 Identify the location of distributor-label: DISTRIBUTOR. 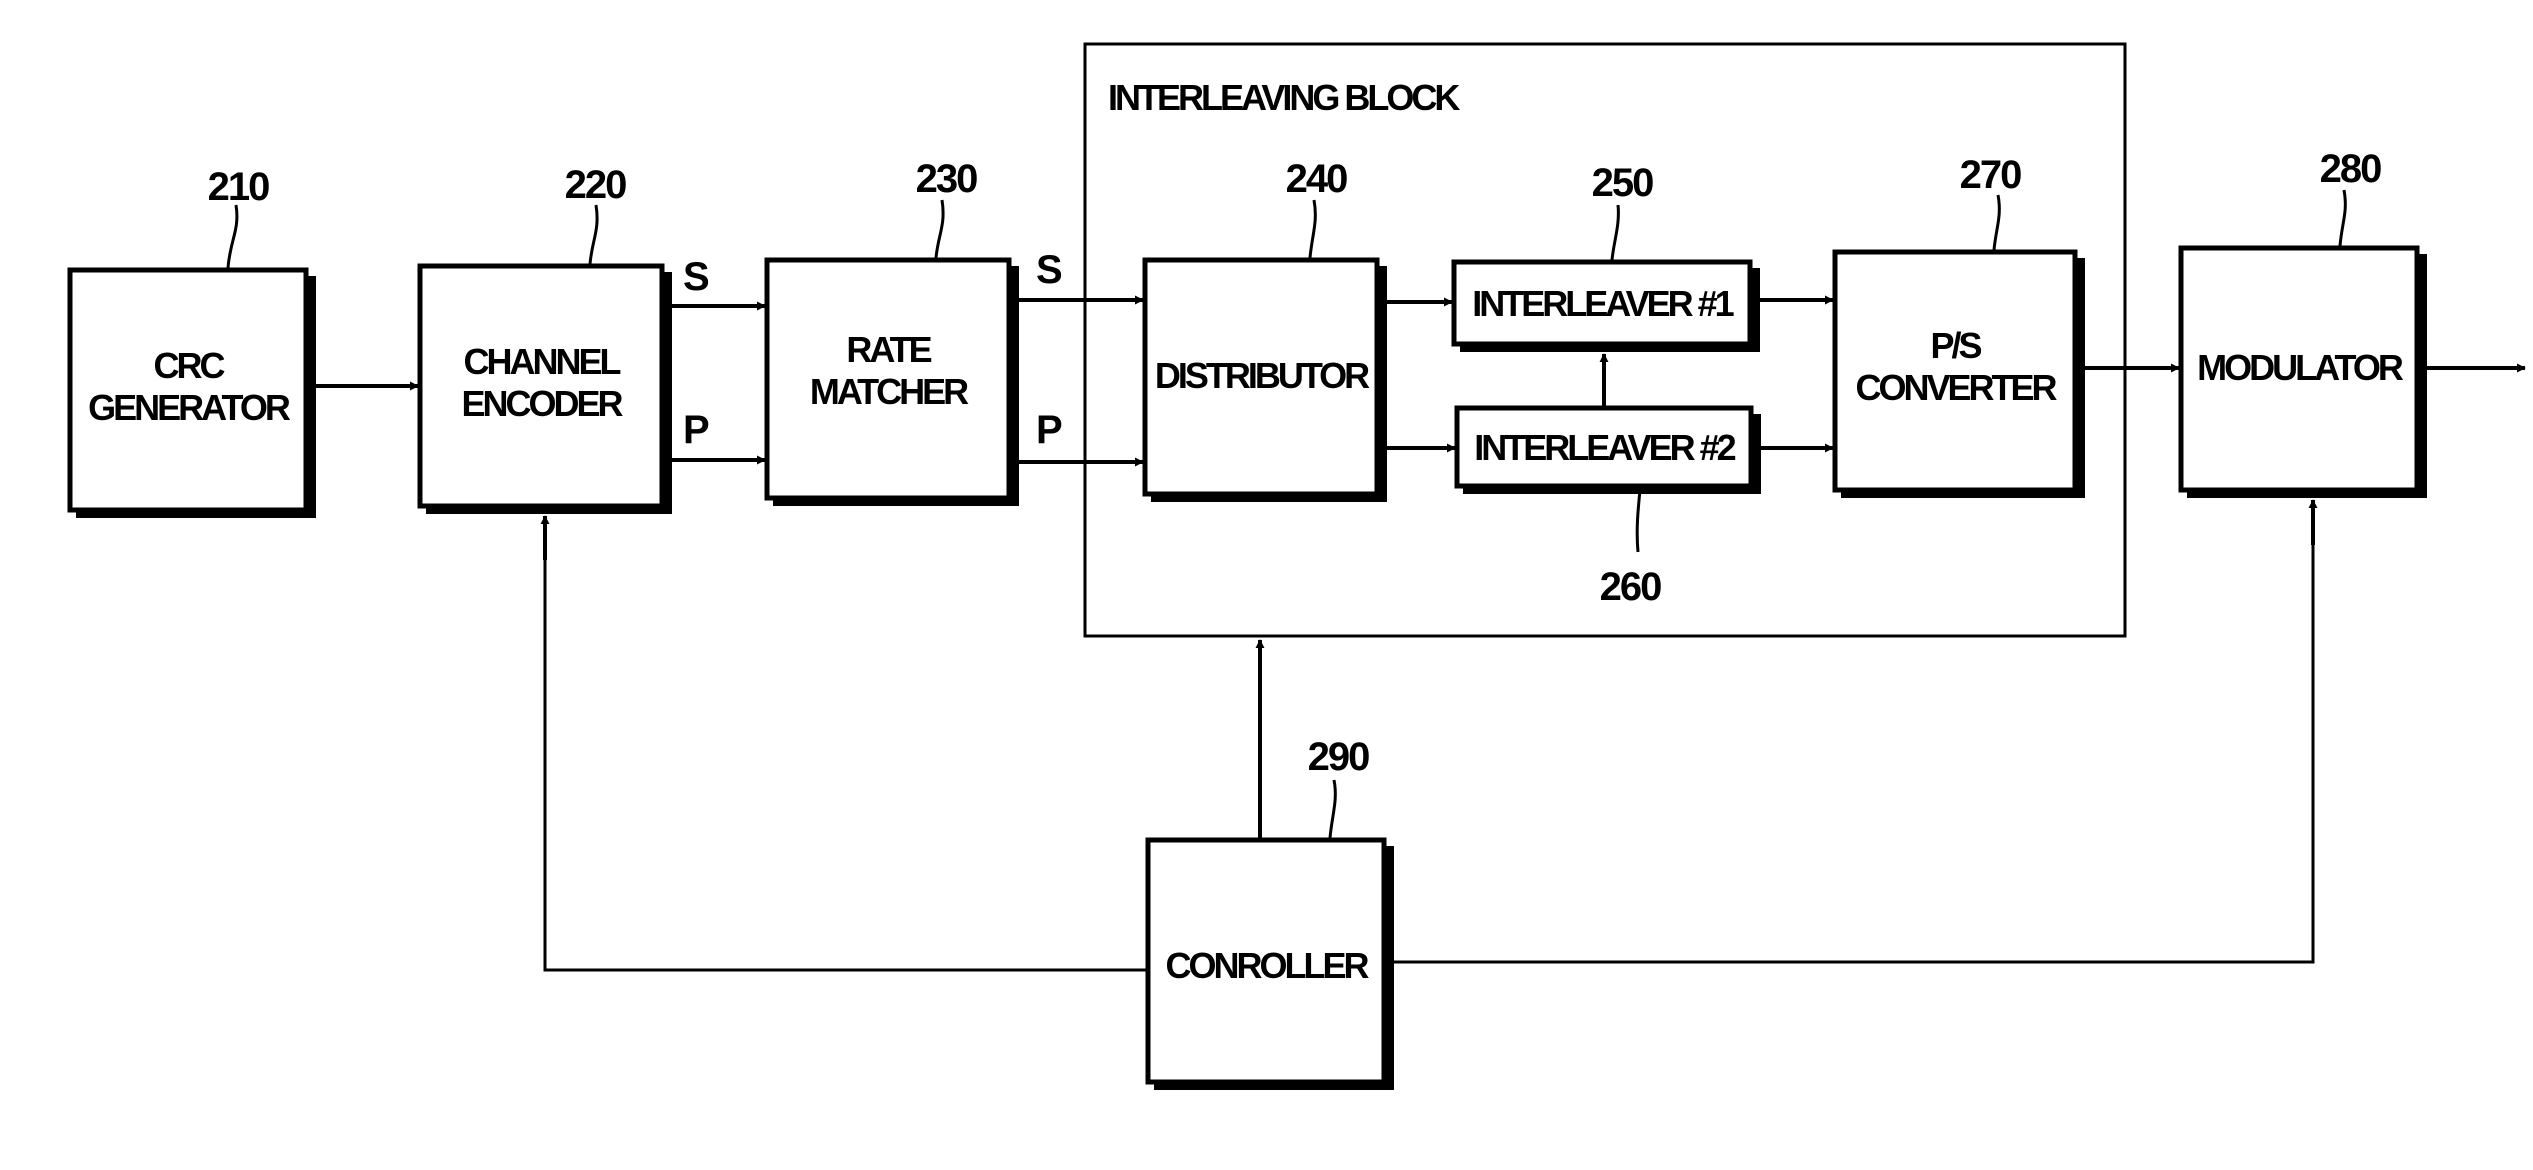
(1262, 375).